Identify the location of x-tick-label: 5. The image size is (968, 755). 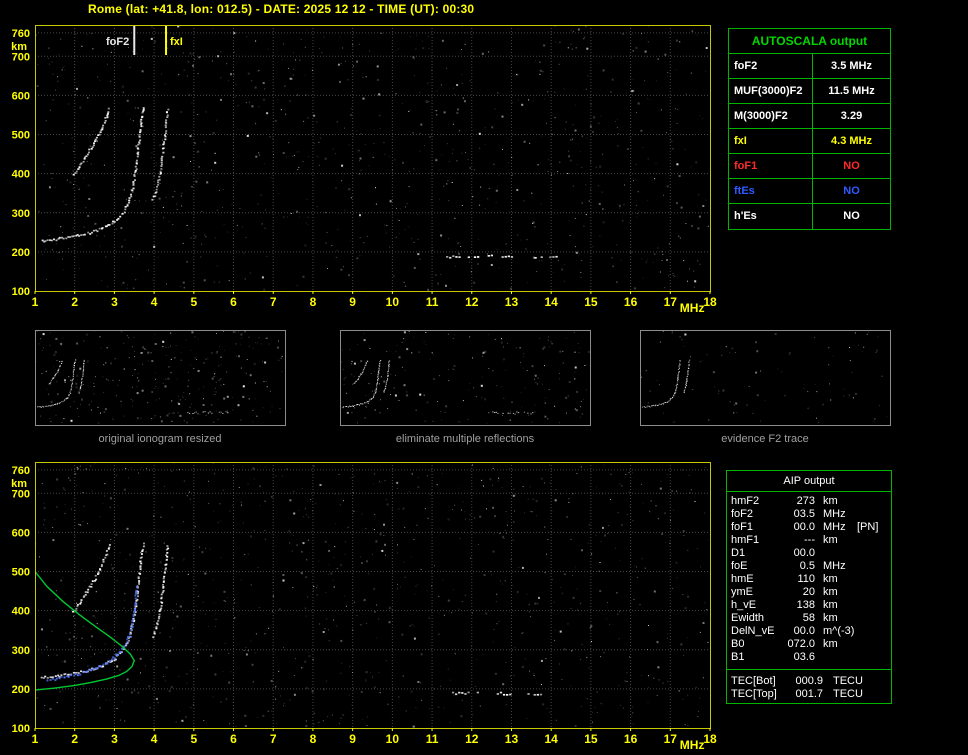
(193, 739).